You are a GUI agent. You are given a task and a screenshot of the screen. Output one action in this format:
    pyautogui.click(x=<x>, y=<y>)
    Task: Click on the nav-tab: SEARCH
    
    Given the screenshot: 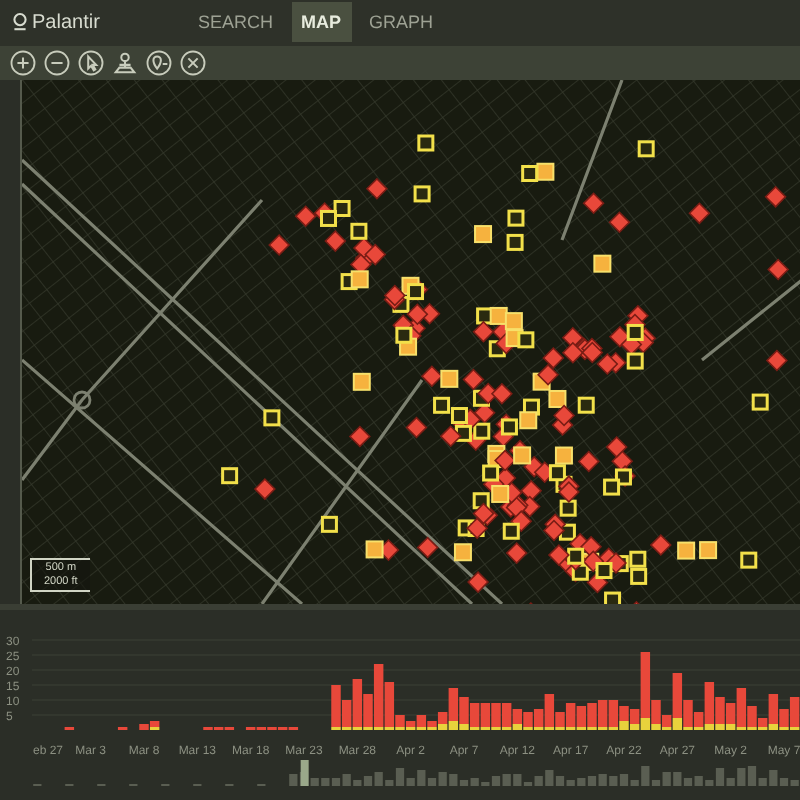 What is the action you would take?
    pyautogui.click(x=236, y=22)
    